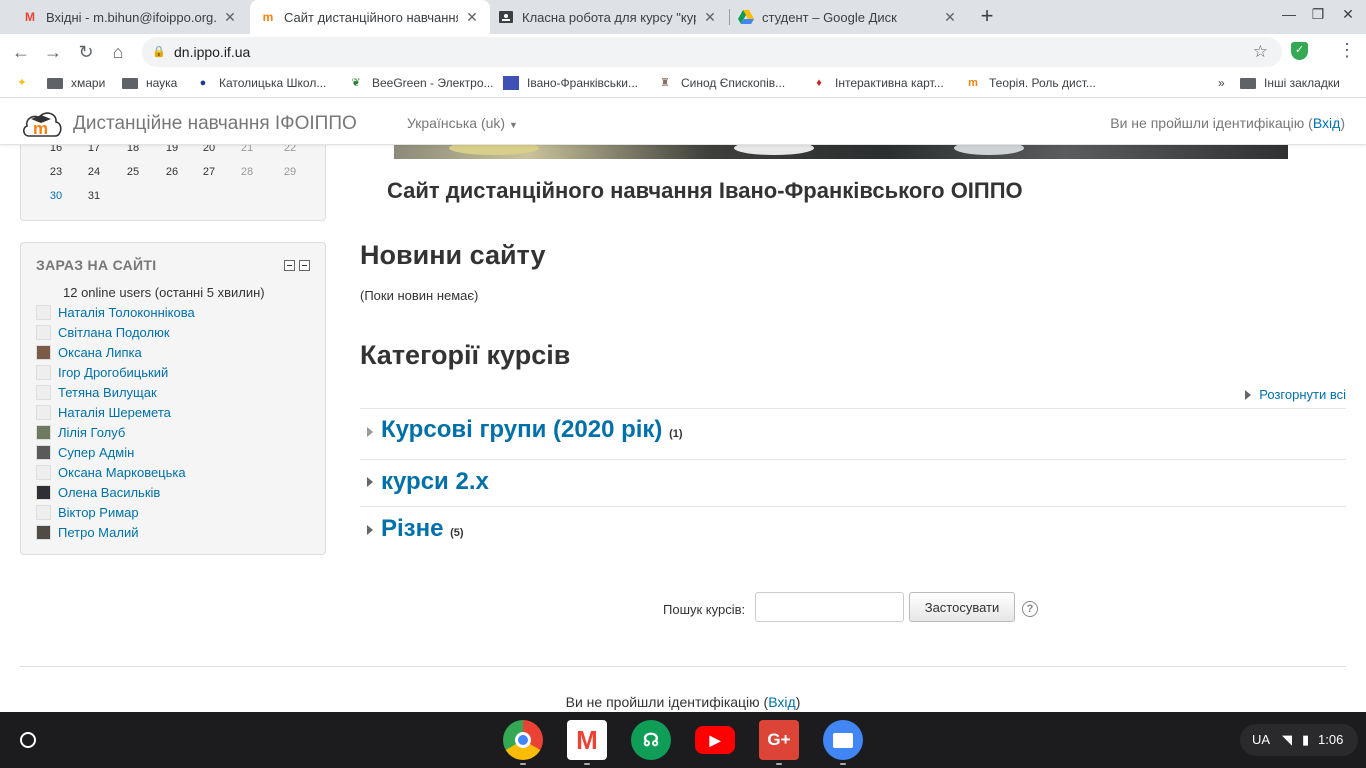  Describe the element at coordinates (172, 172) in the screenshot. I see `calendar-day: 26` at that location.